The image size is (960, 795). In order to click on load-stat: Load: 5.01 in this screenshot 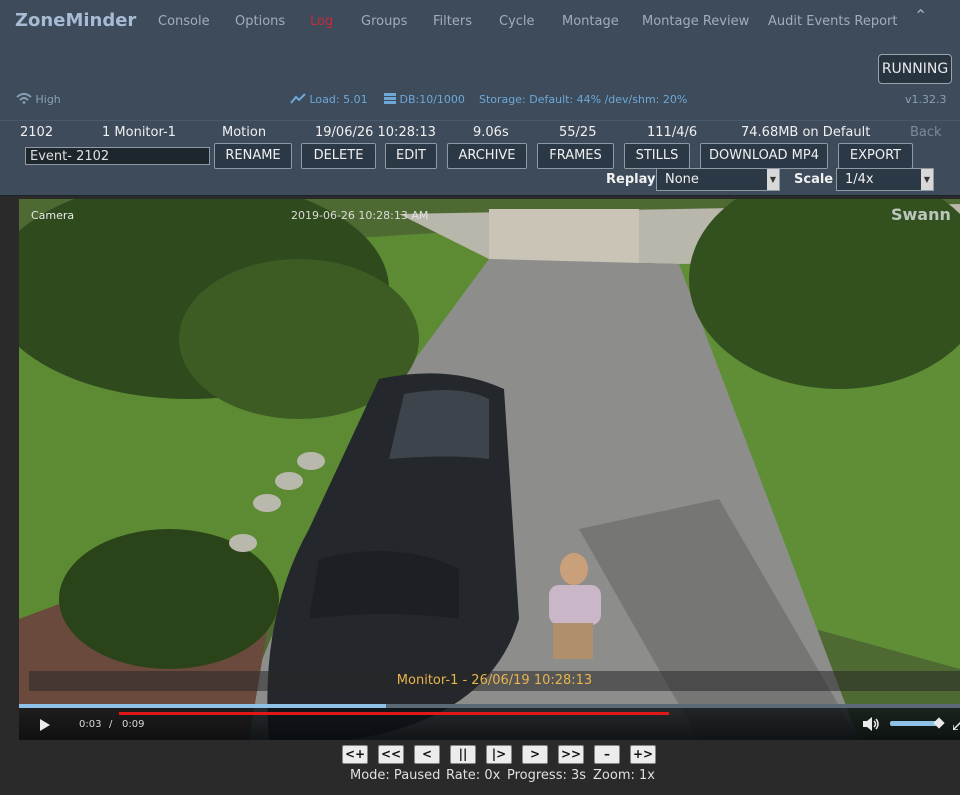, I will do `click(329, 99)`.